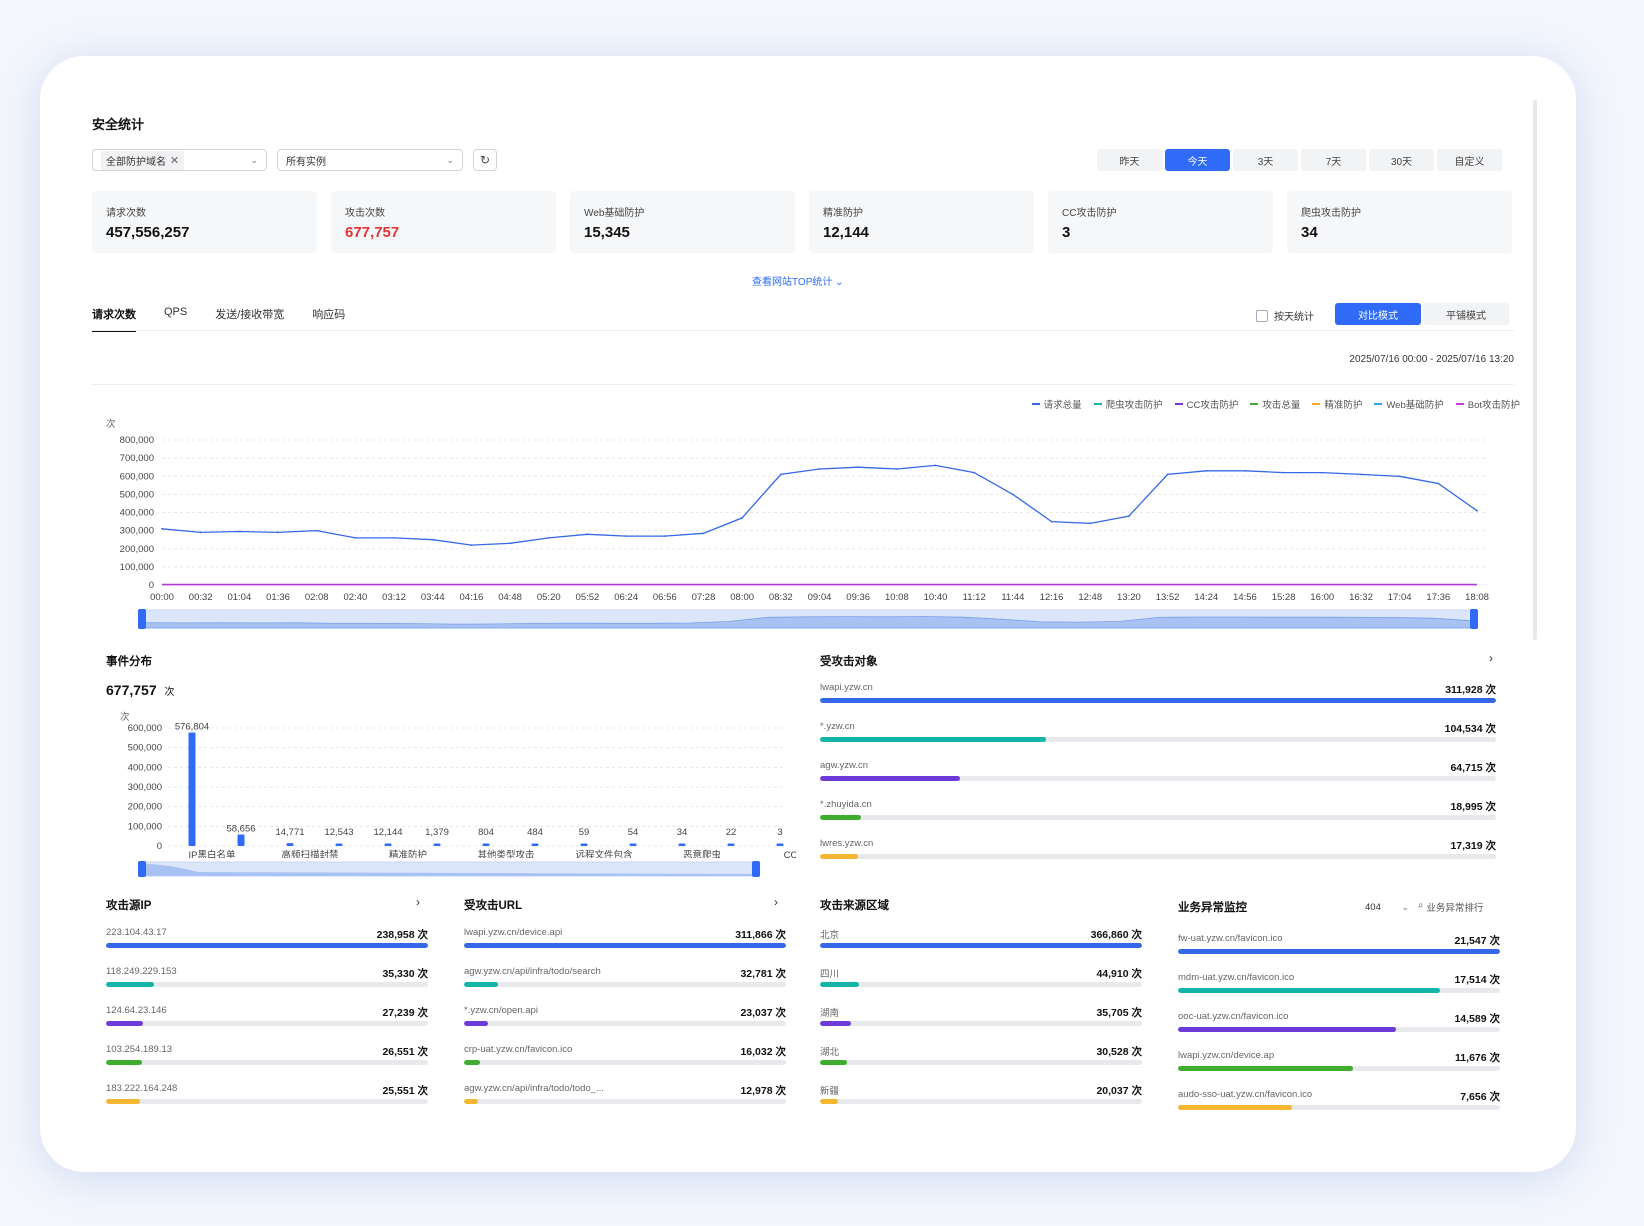 Image resolution: width=1644 pixels, height=1226 pixels. What do you see at coordinates (1339, 1062) in the screenshot?
I see `rank-row: lwapi.yzw.cn/device.ap 11,676 次` at bounding box center [1339, 1062].